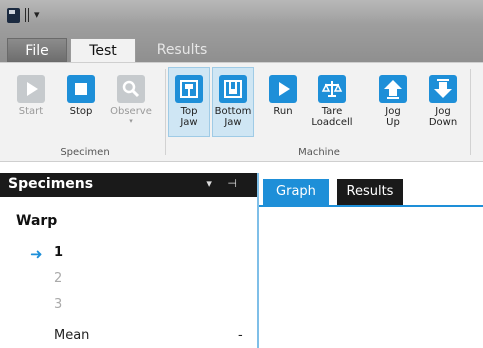 The image size is (483, 348). I want to click on run-icon, so click(283, 89).